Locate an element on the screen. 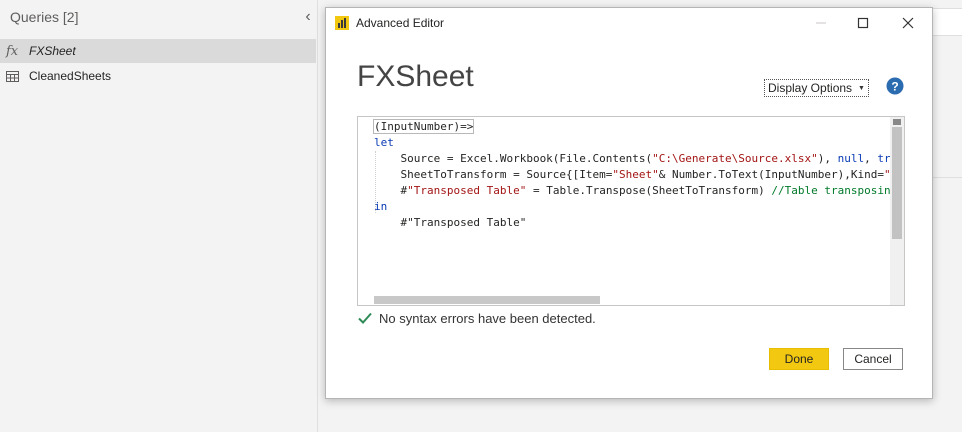 This screenshot has height=432, width=962. horizontal-scroll-thumb is located at coordinates (487, 300).